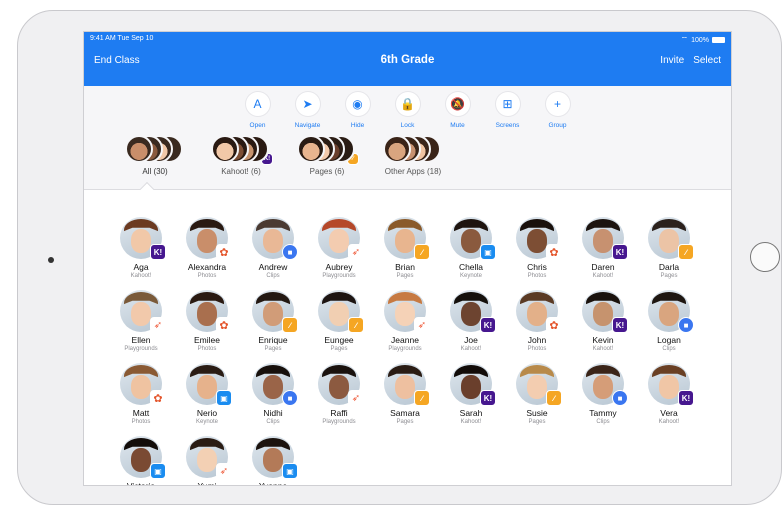 Image resolution: width=782 pixels, height=507 pixels. I want to click on student-app: Photos, so click(207, 349).